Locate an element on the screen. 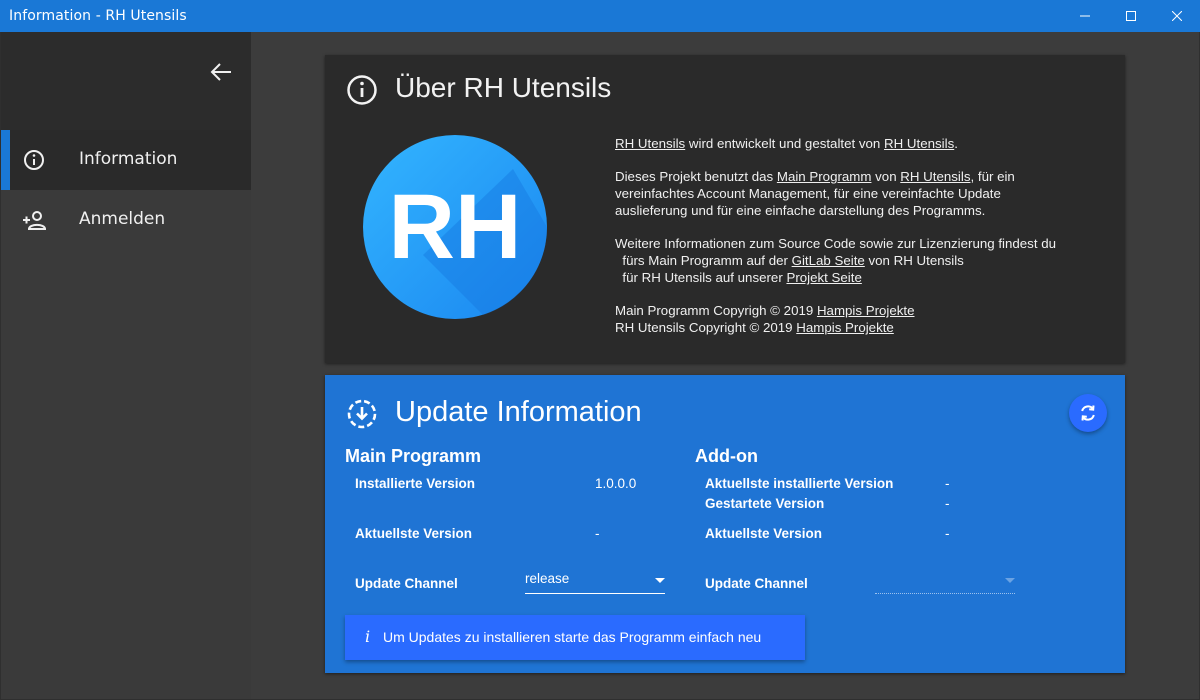 The width and height of the screenshot is (1200, 700). download-circle-icon is located at coordinates (362, 414).